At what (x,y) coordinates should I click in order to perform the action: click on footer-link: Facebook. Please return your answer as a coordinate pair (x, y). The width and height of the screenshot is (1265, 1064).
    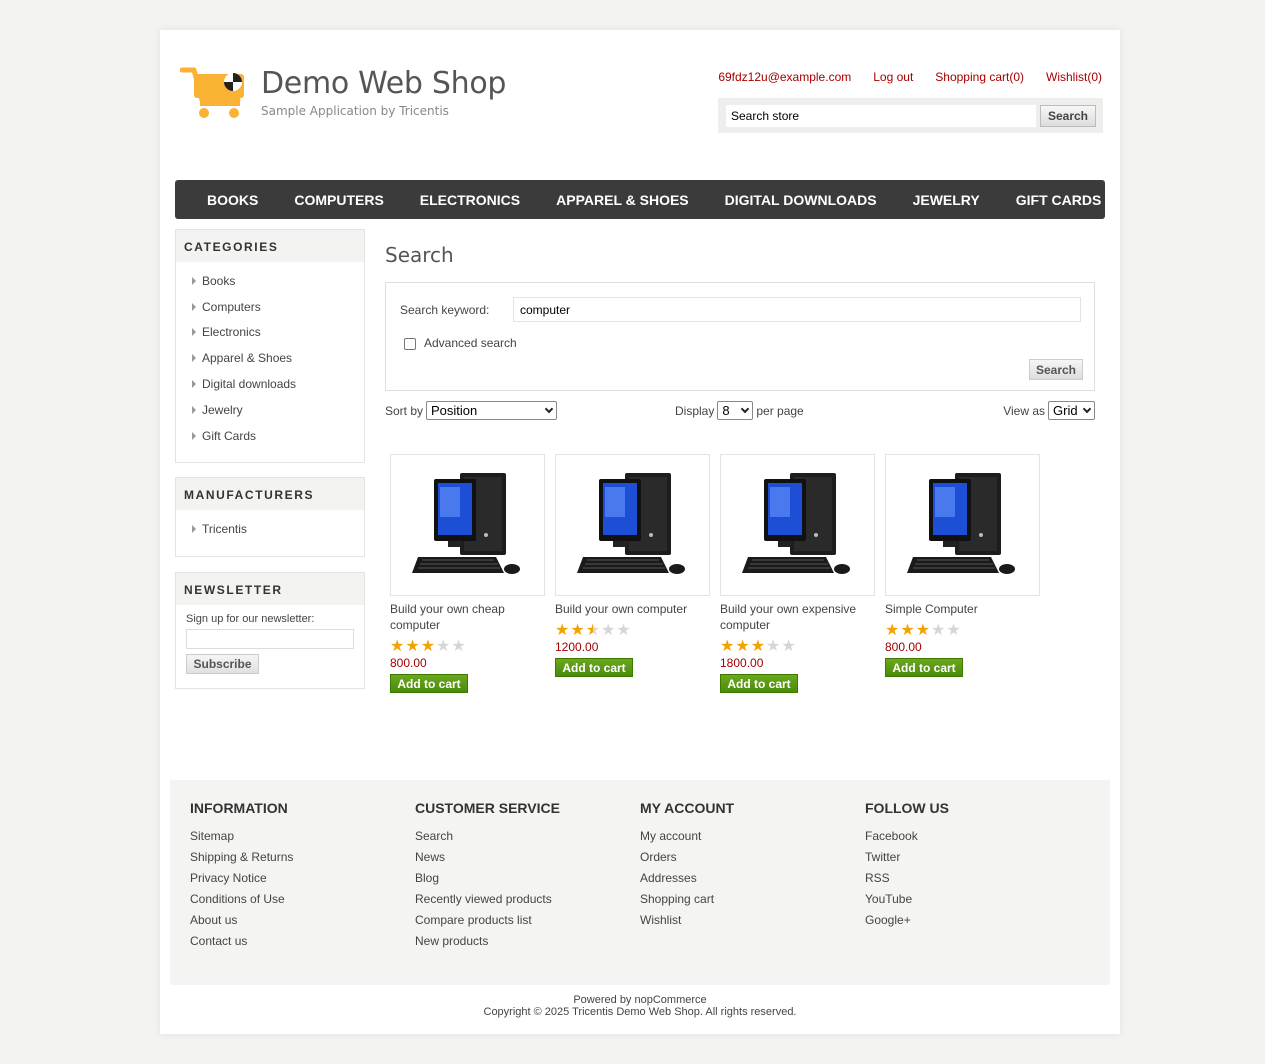
    Looking at the image, I should click on (970, 839).